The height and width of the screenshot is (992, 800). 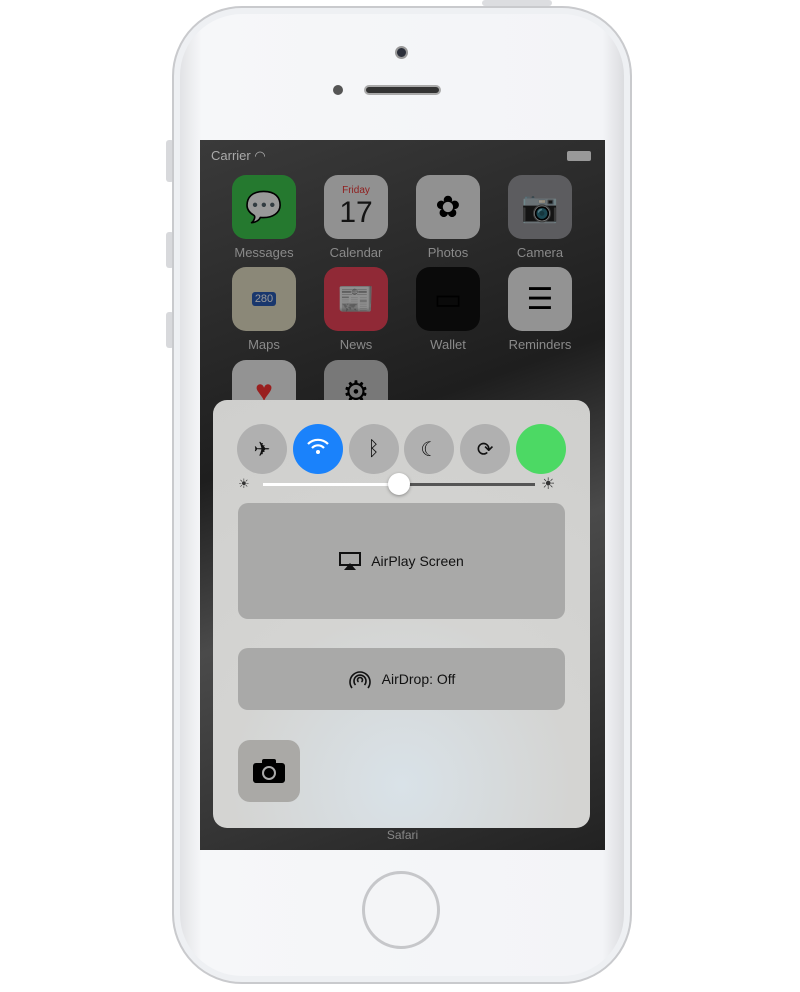 I want to click on app-icon-wallet: ▭ Wallet, so click(x=448, y=309).